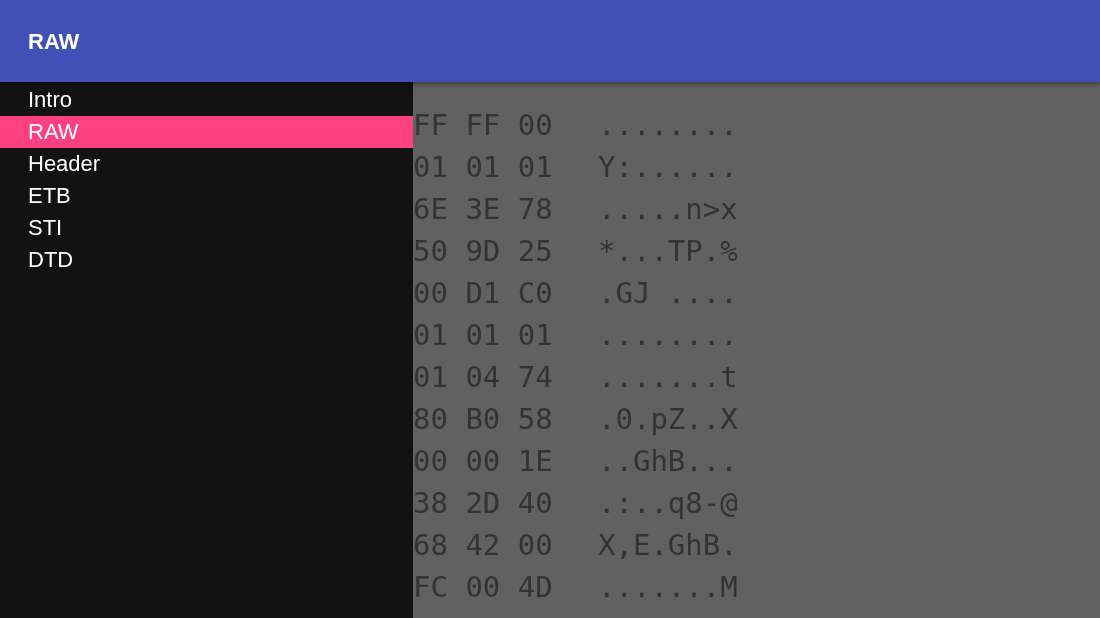 This screenshot has width=1100, height=618. I want to click on sidebar-item: Header, so click(206, 164).